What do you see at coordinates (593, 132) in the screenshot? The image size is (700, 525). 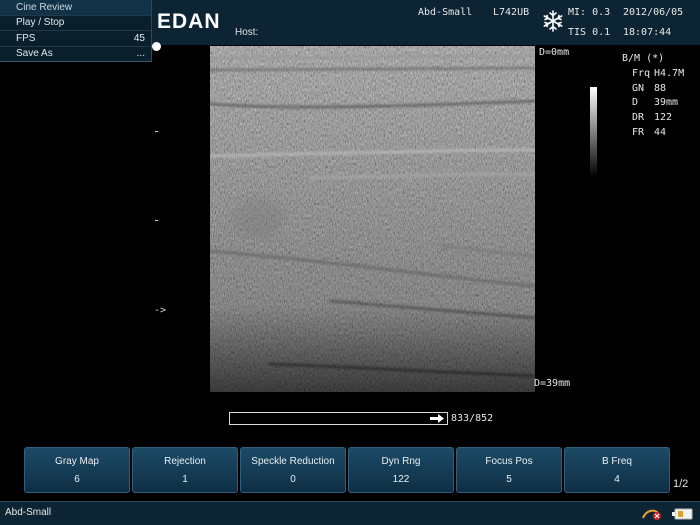 I see `grayscale-bar` at bounding box center [593, 132].